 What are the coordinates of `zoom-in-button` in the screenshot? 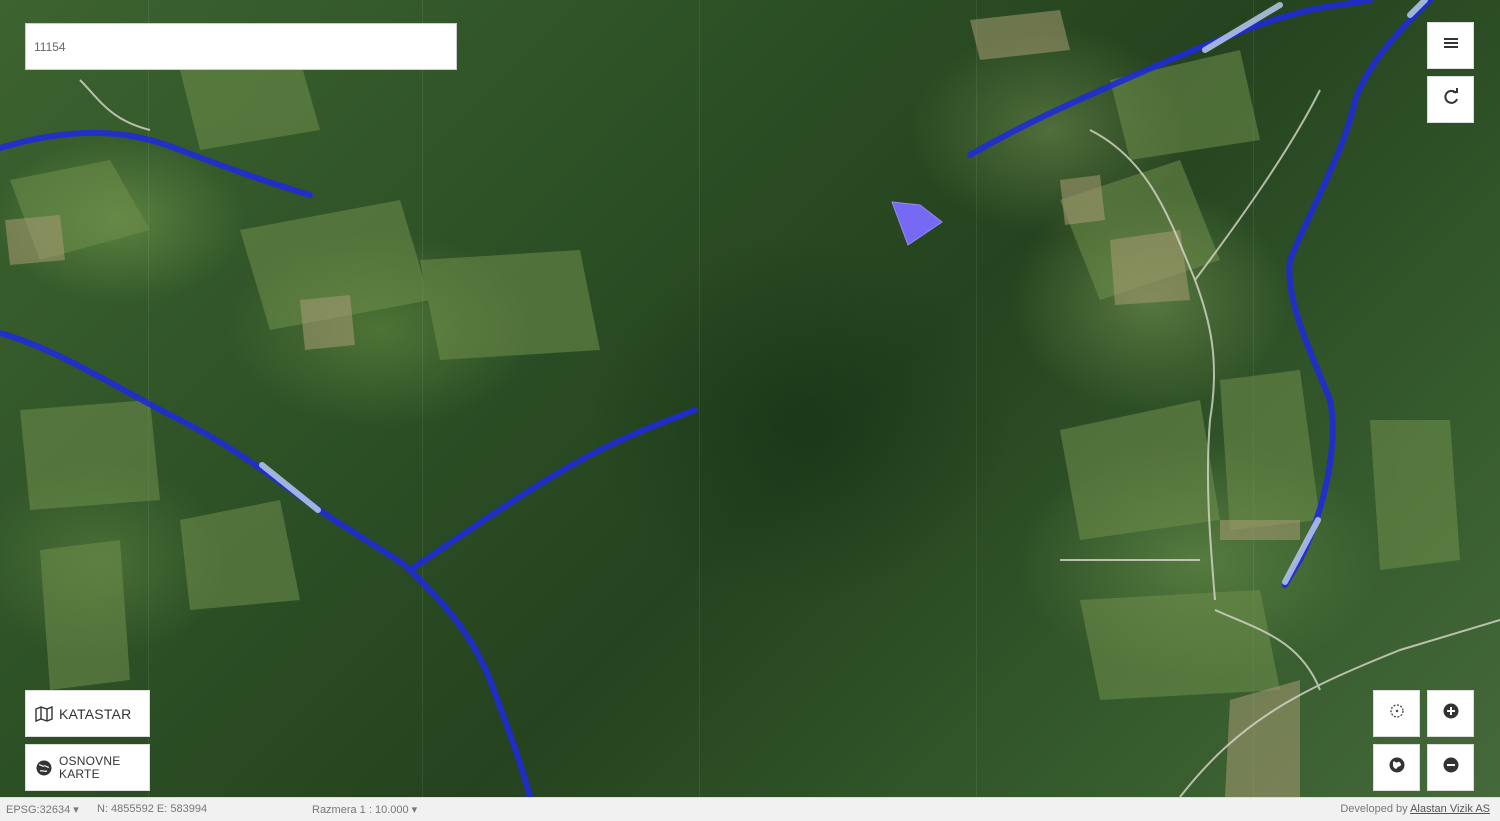 It's located at (1450, 713).